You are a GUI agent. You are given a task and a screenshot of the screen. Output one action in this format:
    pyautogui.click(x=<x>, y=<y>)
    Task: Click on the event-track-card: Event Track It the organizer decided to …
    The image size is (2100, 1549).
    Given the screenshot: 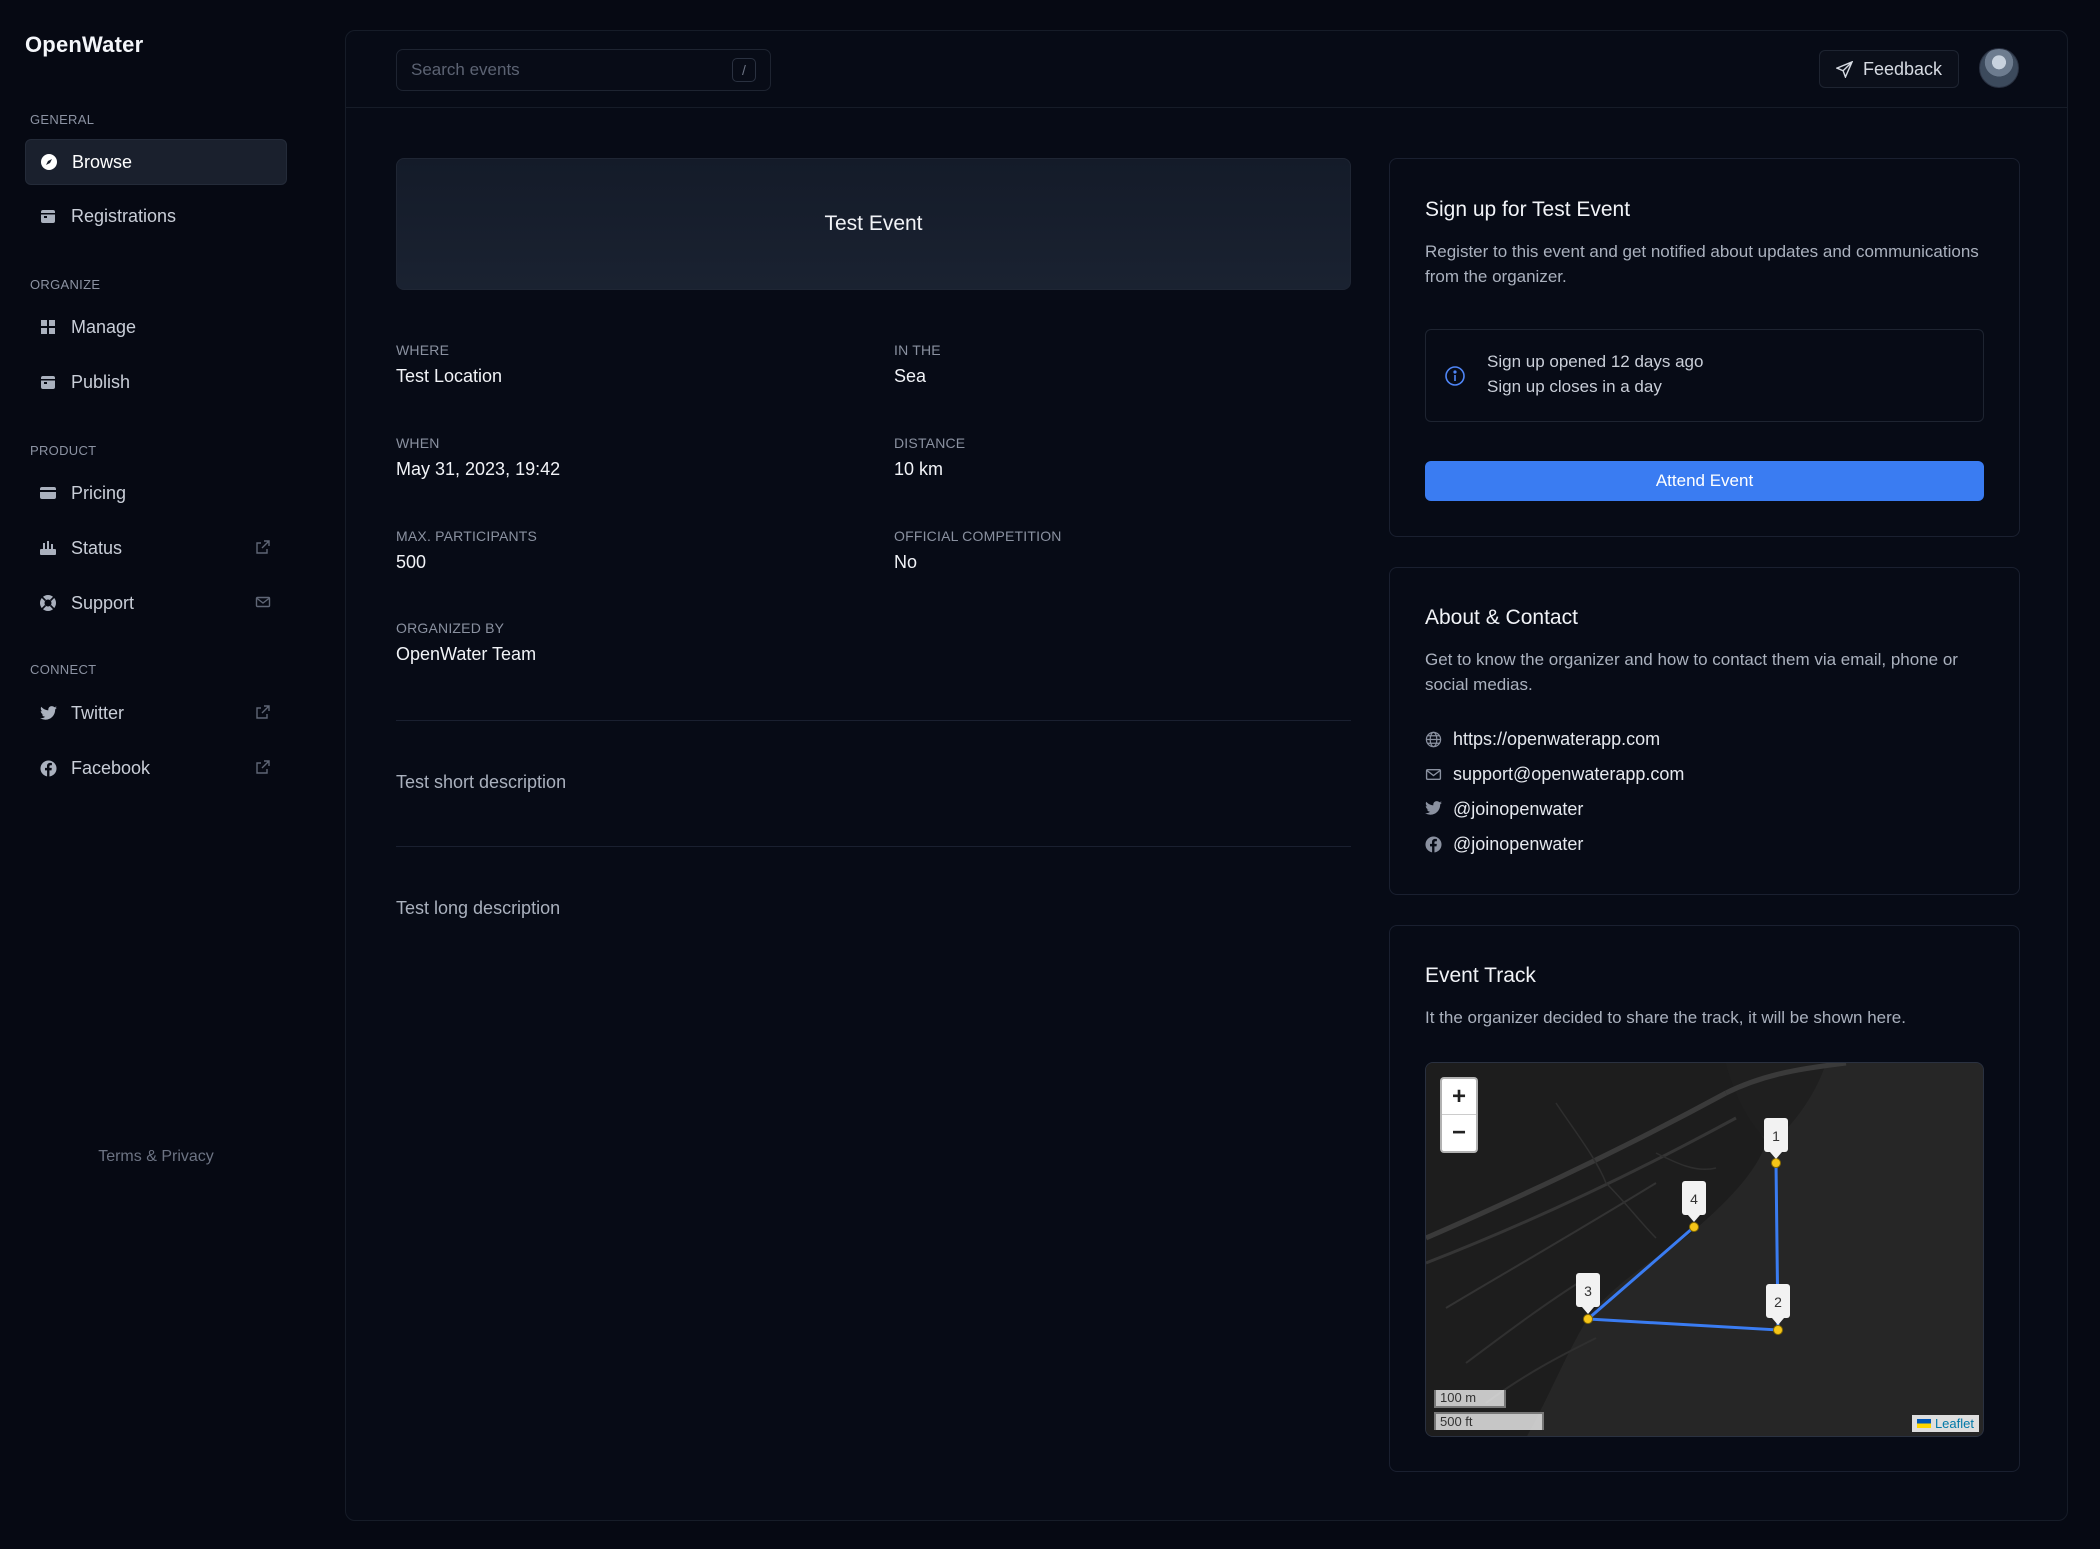 What is the action you would take?
    pyautogui.click(x=1704, y=1198)
    